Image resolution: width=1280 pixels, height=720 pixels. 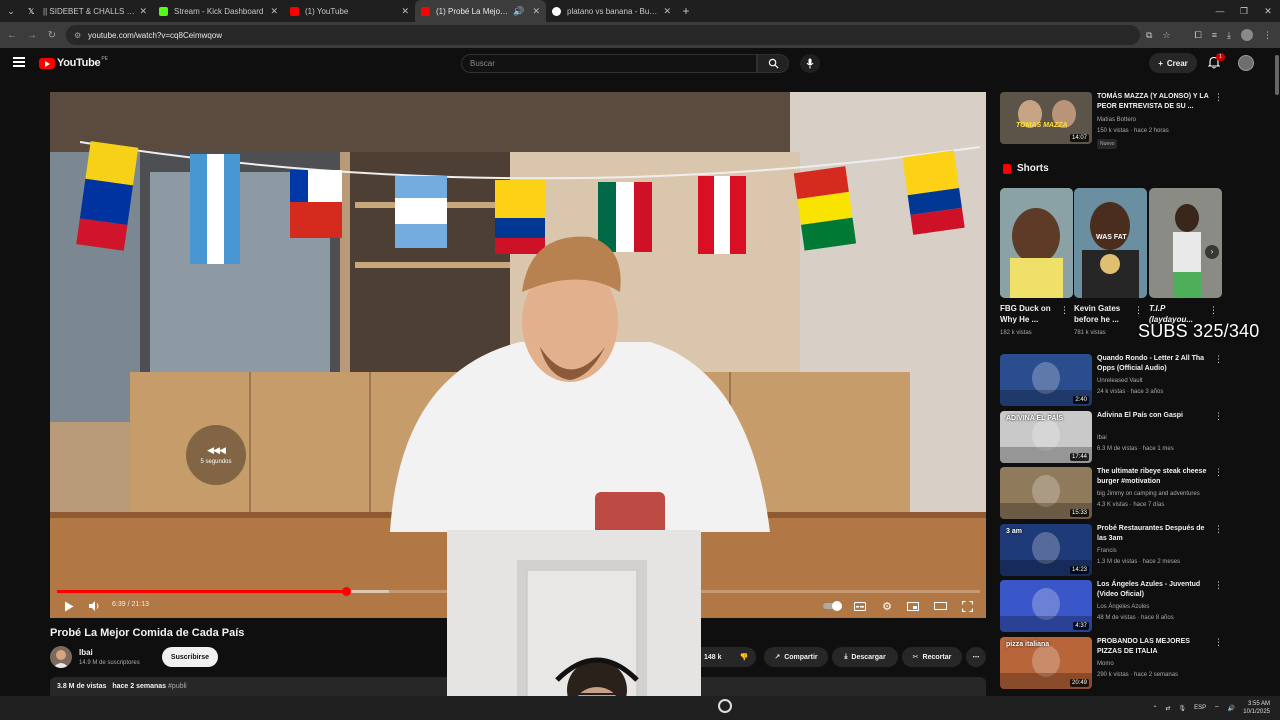 What do you see at coordinates (73, 62) in the screenshot?
I see `youtube-logo: YouTube PE` at bounding box center [73, 62].